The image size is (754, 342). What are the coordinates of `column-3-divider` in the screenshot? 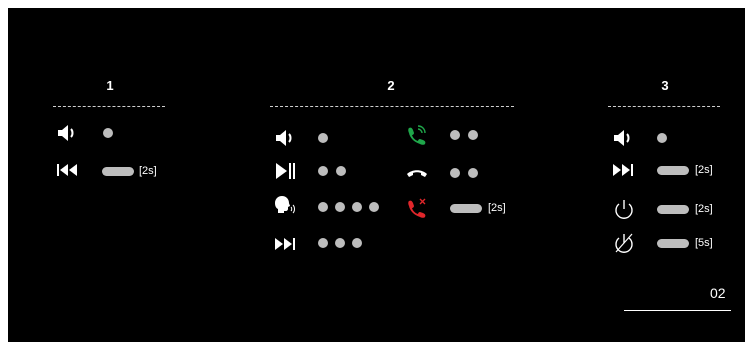 It's located at (664, 106).